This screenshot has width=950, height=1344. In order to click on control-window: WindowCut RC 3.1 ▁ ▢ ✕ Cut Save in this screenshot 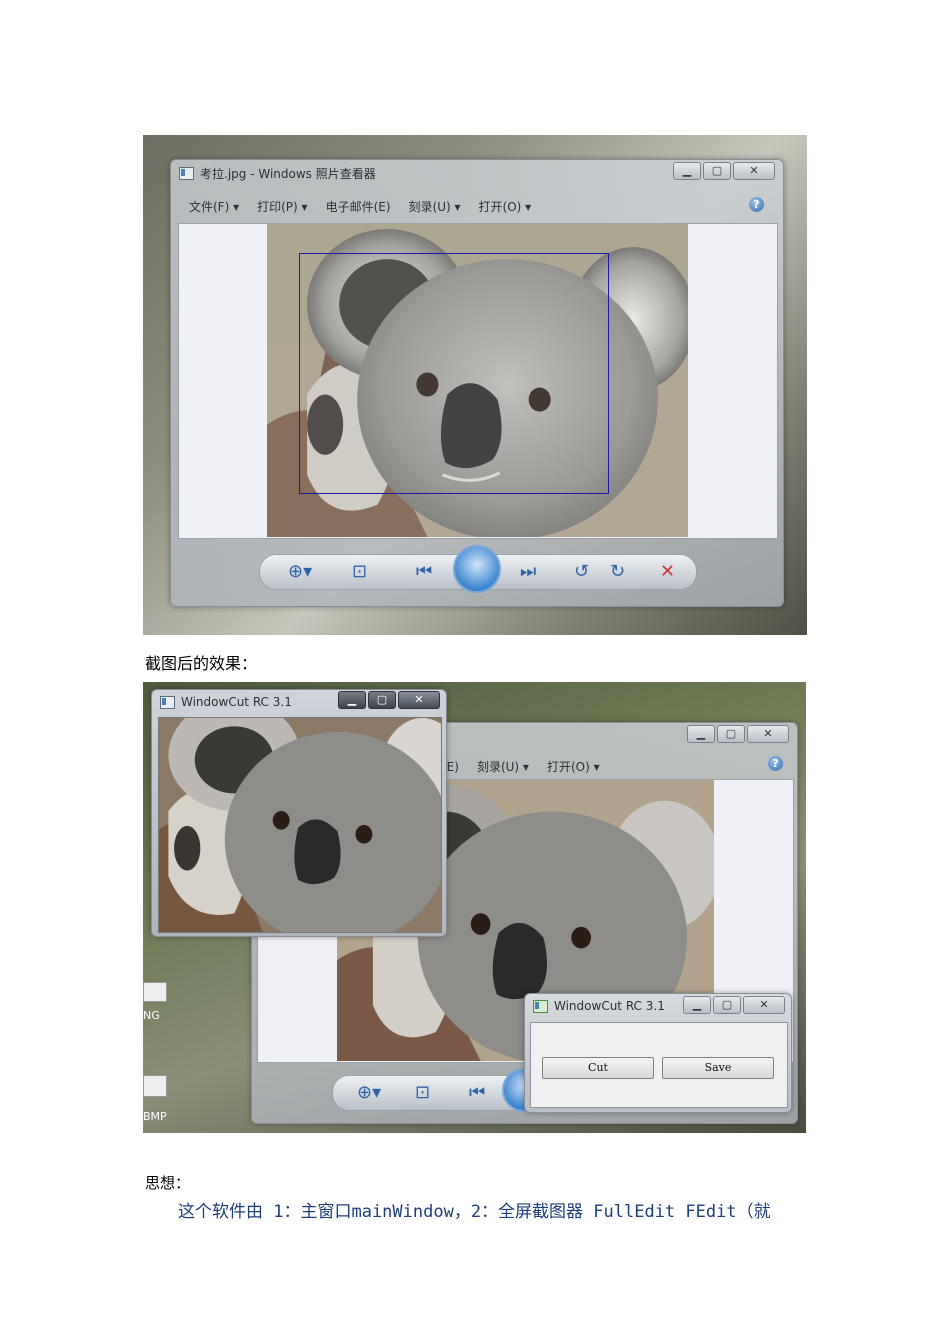, I will do `click(658, 1053)`.